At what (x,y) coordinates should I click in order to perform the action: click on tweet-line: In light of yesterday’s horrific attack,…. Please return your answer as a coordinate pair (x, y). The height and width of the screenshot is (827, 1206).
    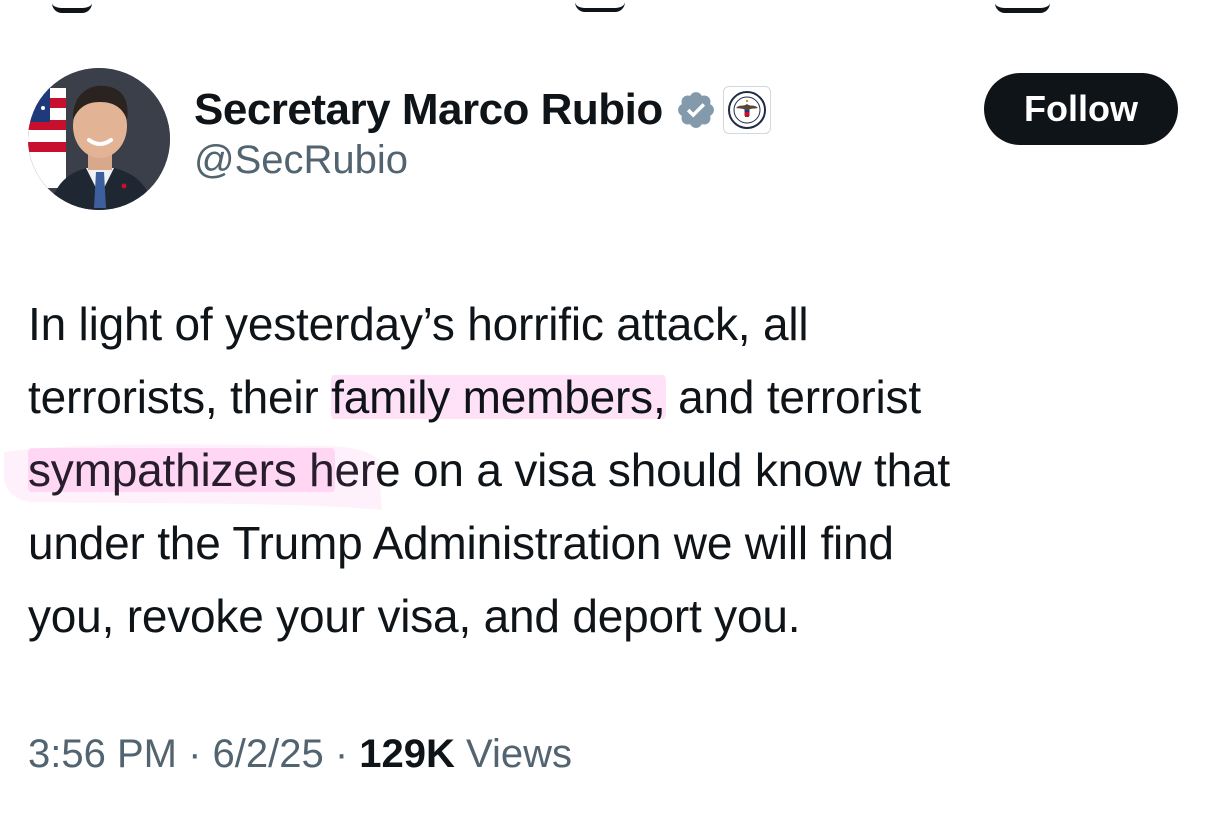
    Looking at the image, I should click on (603, 324).